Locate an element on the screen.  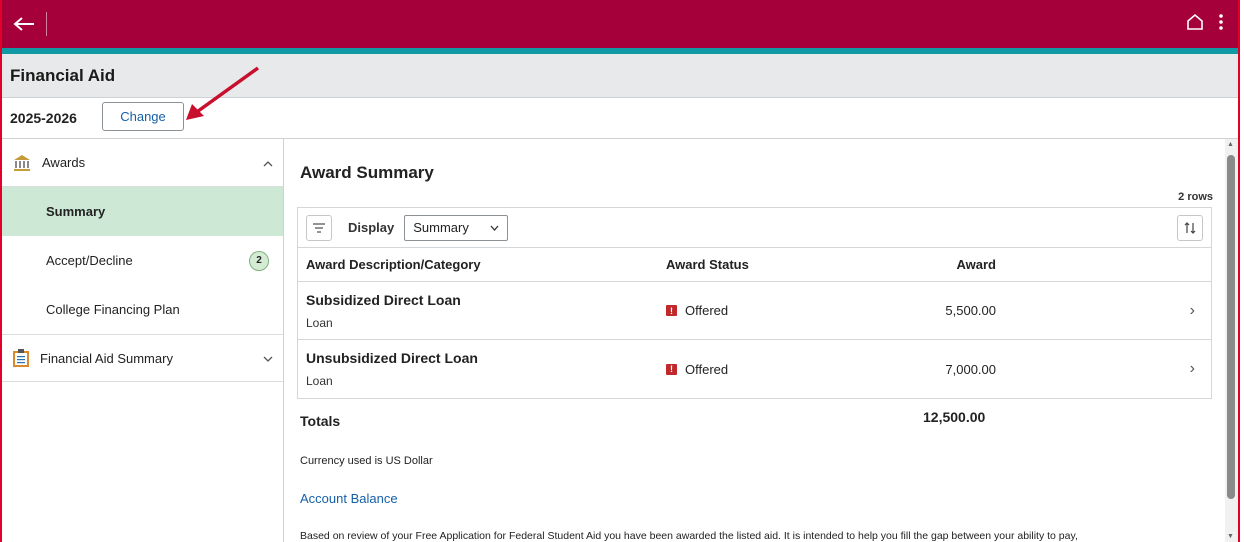
back-button is located at coordinates (24, 24).